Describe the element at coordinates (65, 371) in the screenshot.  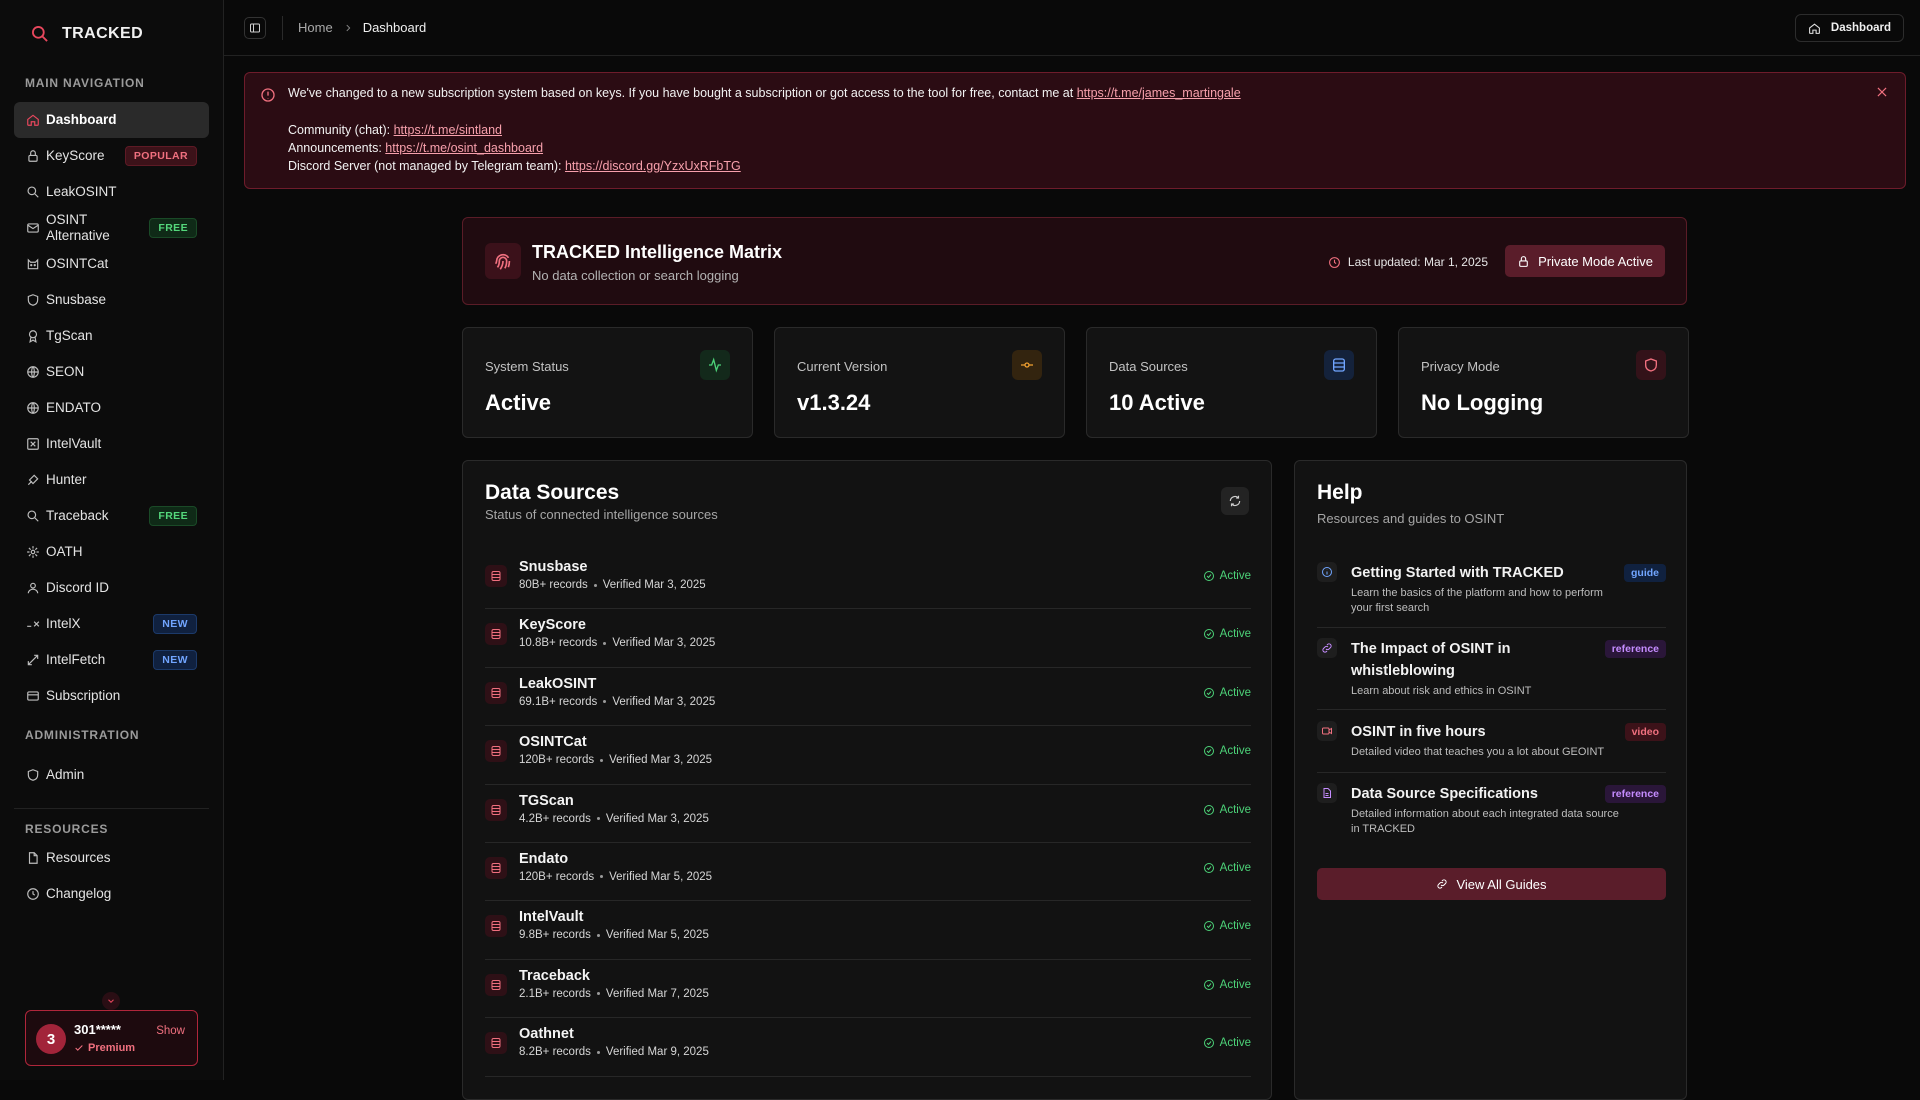
I see `sidebar-item-label: SEON` at that location.